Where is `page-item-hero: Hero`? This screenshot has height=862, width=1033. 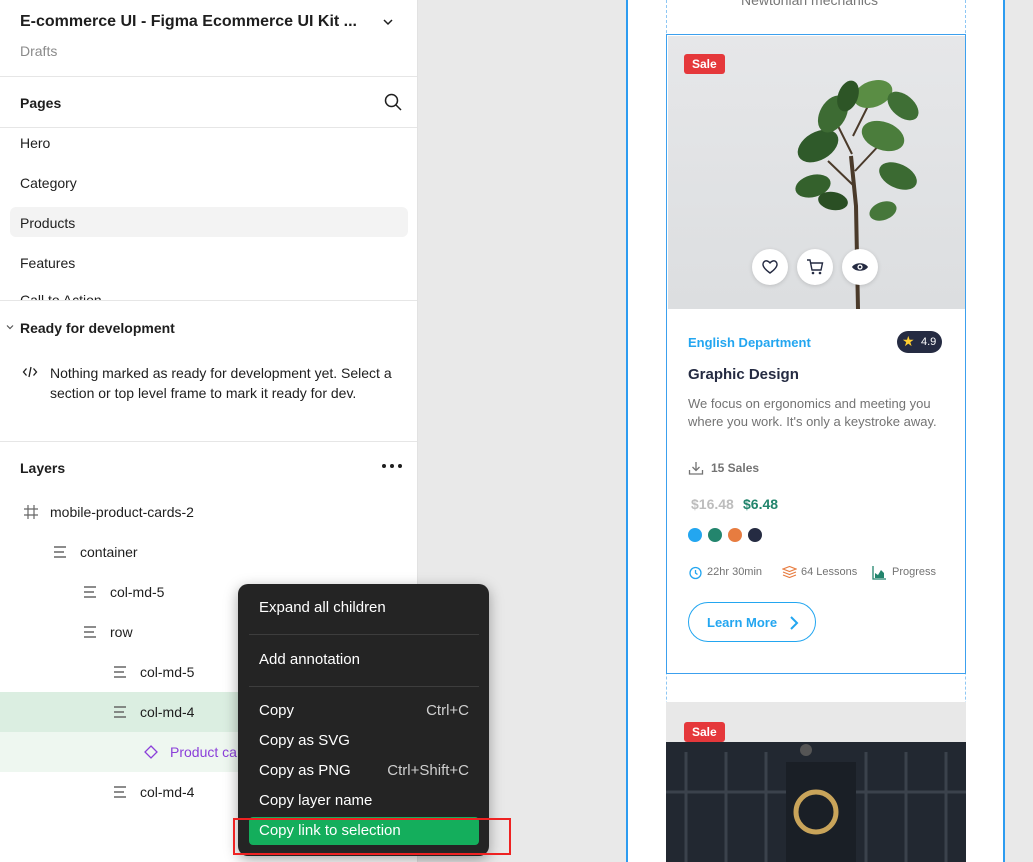 page-item-hero: Hero is located at coordinates (35, 143).